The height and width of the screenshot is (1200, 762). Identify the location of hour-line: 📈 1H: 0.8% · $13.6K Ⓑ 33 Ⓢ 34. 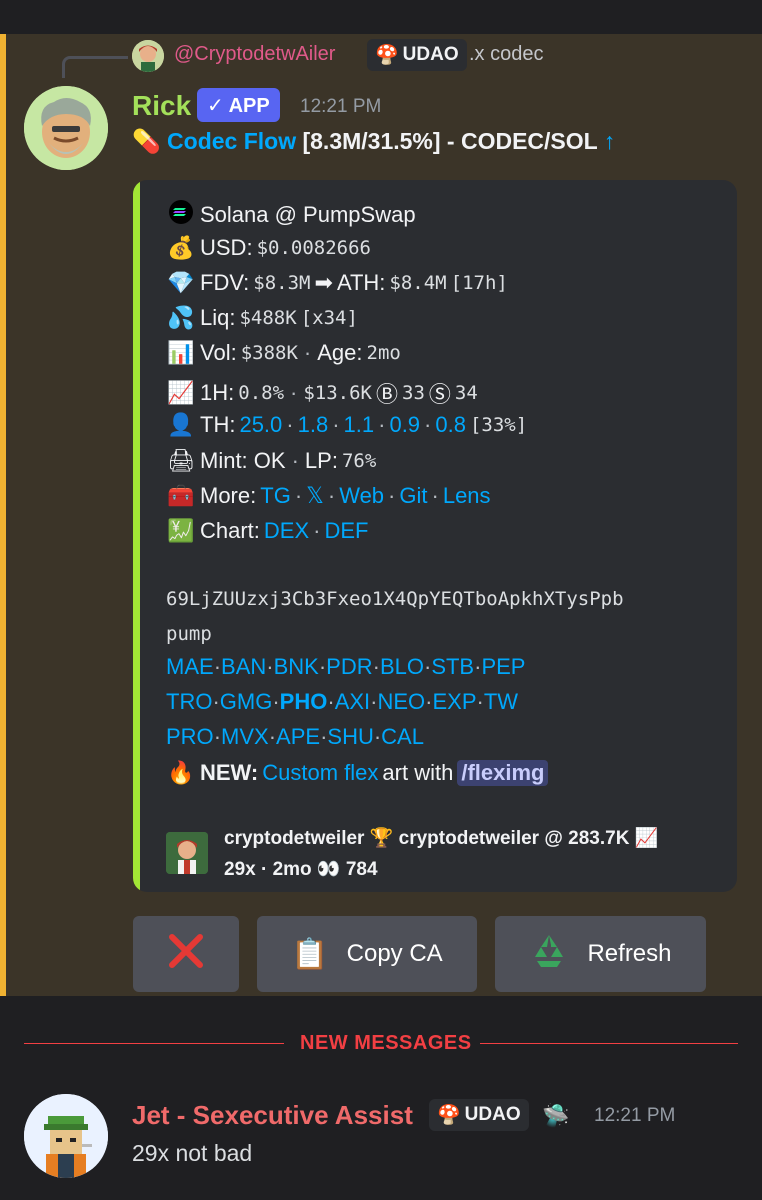
(322, 393).